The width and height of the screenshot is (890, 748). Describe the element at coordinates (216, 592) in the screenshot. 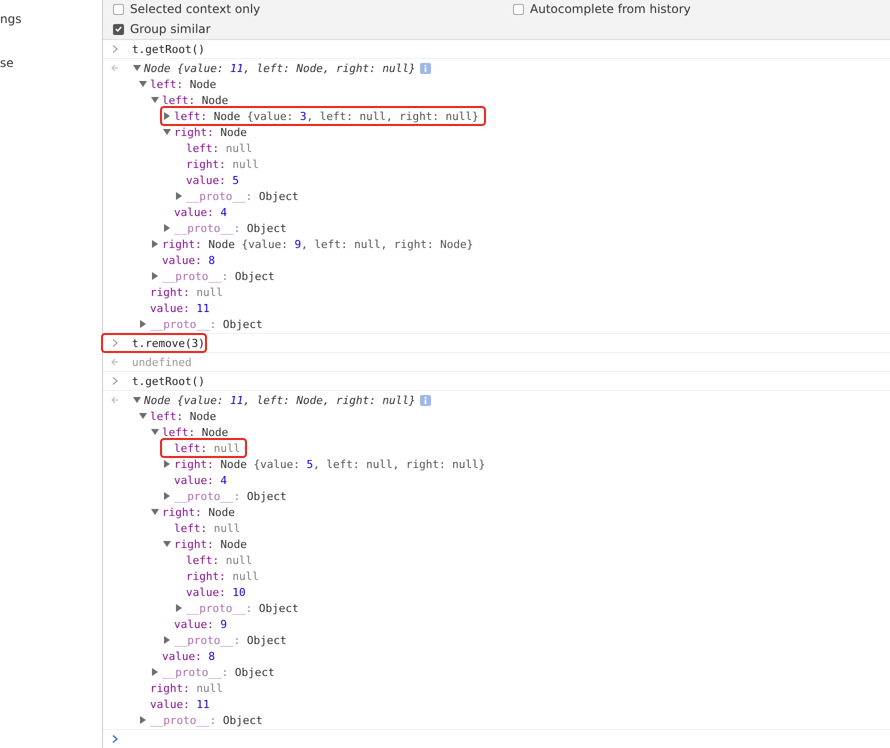

I see `property-line: value: 10` at that location.